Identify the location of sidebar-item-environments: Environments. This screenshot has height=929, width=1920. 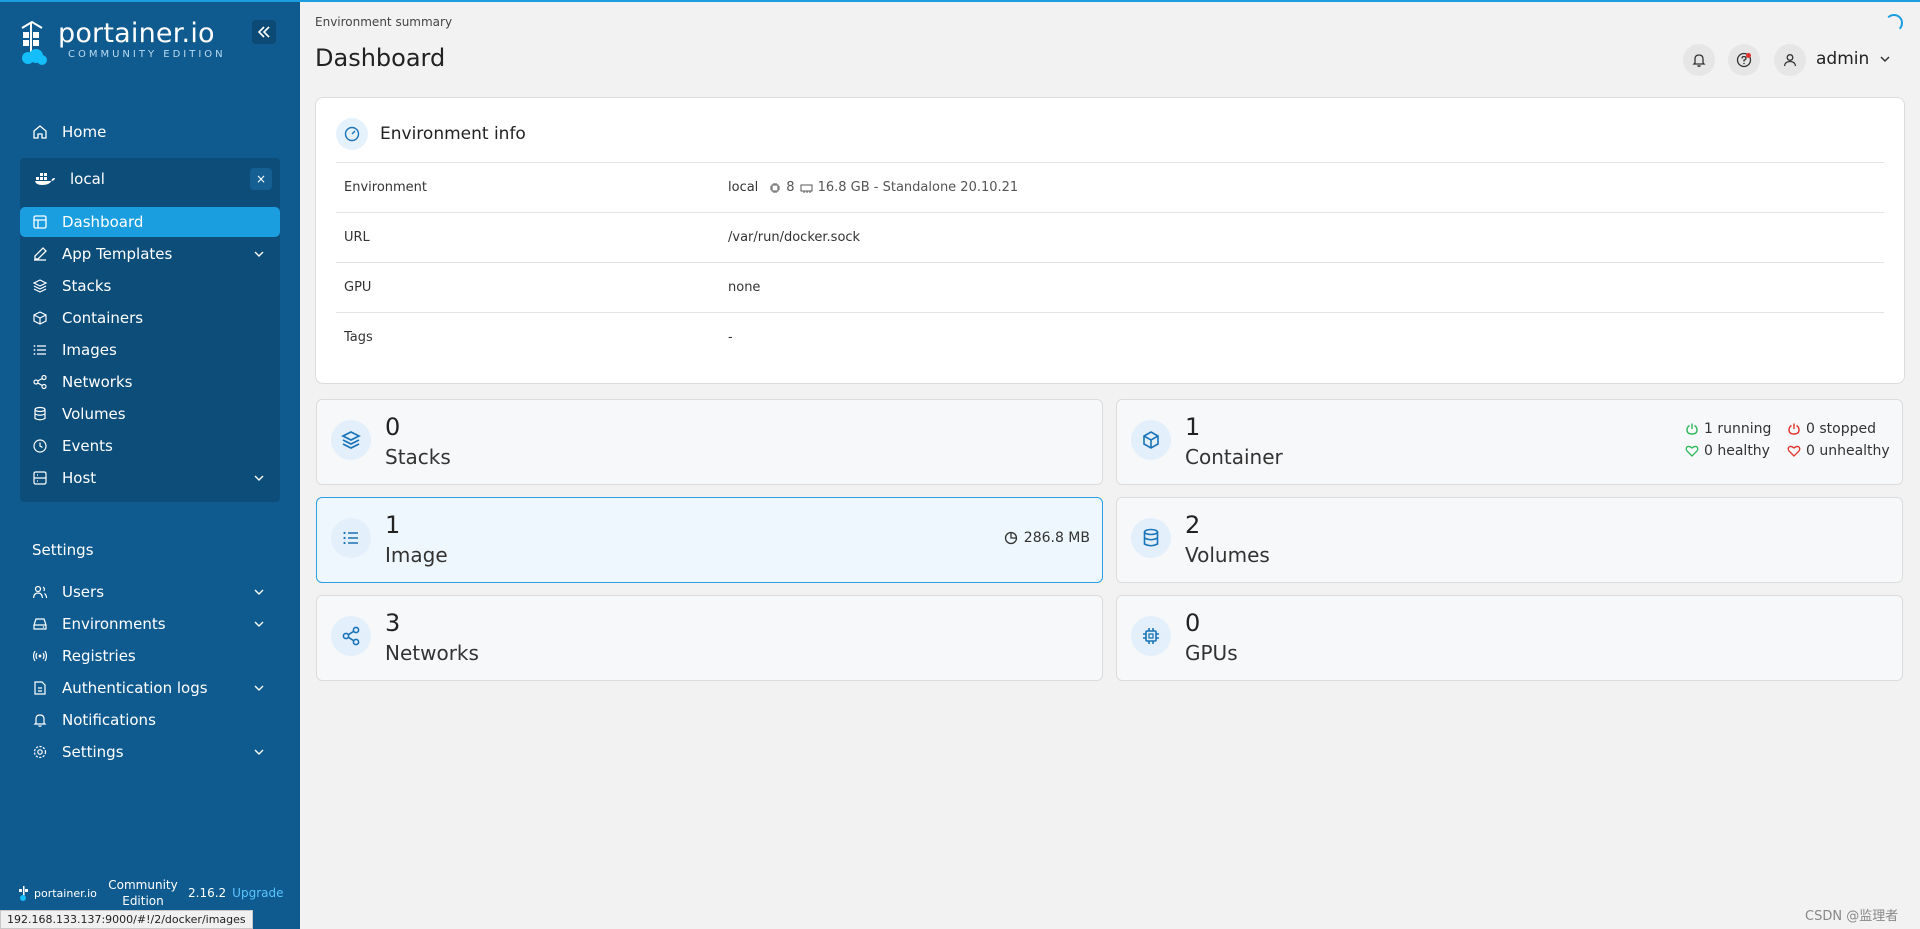
(150, 624).